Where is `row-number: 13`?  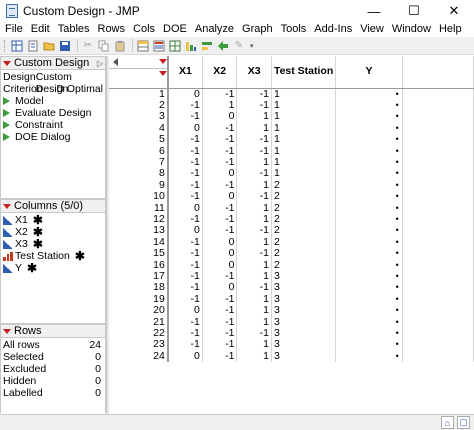 row-number: 13 is located at coordinates (139, 231).